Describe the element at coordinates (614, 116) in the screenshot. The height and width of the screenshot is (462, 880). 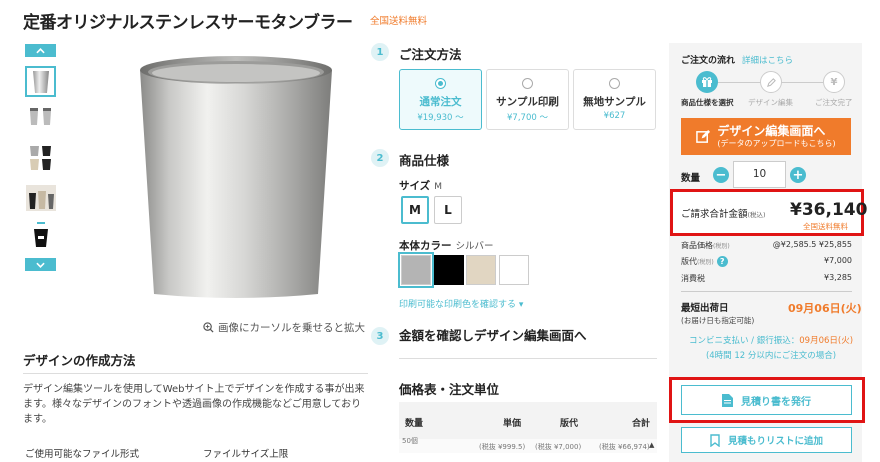
I see `option-price: ¥627` at that location.